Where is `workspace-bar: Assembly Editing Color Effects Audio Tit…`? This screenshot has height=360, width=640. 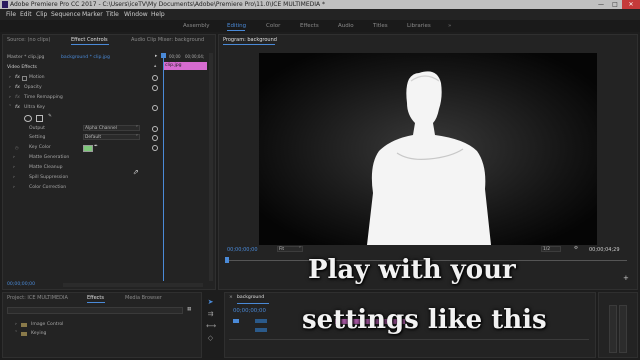
workspace-bar: Assembly Editing Color Effects Audio Tit… is located at coordinates (320, 26).